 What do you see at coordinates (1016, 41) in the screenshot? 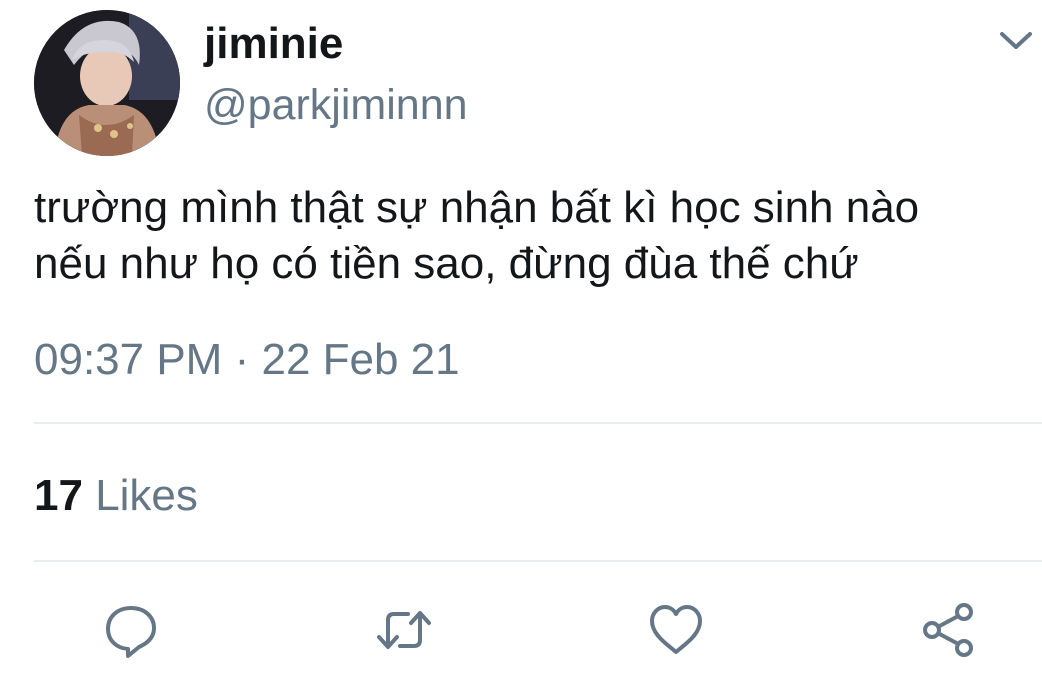
I see `chevron-down-icon` at bounding box center [1016, 41].